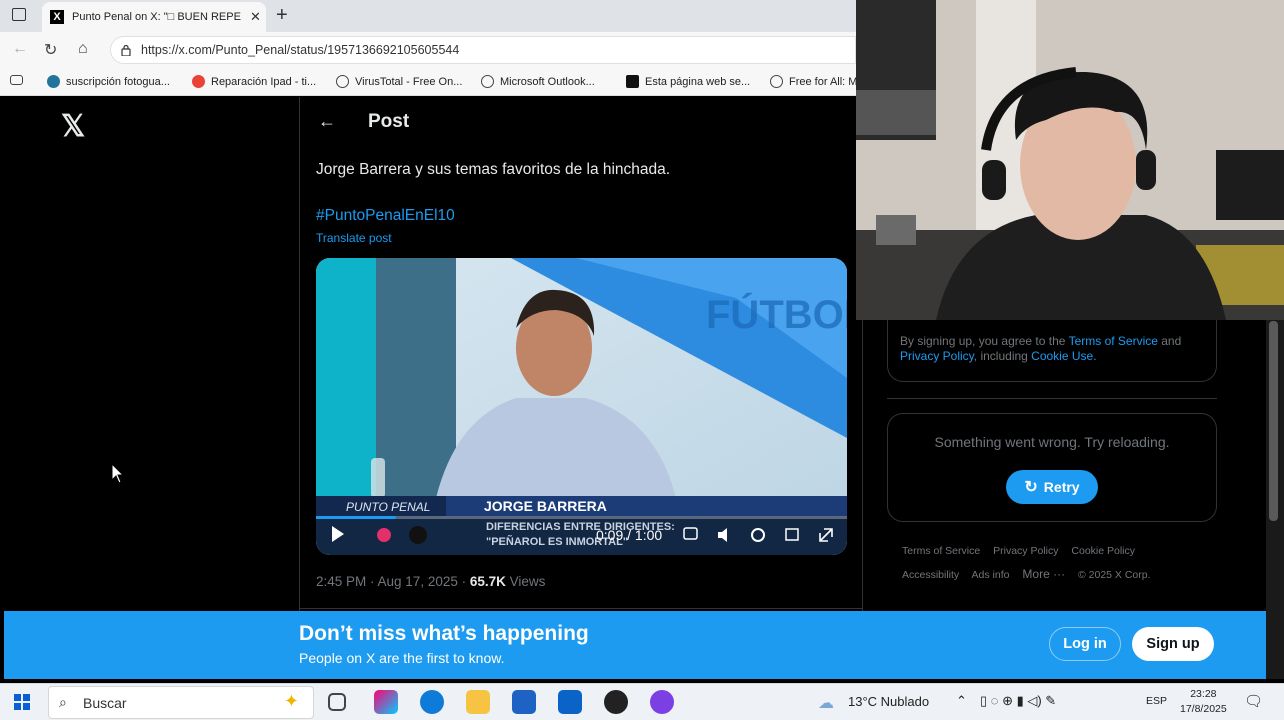  Describe the element at coordinates (1052, 487) in the screenshot. I see `retry-button: ↻ Retry` at that location.